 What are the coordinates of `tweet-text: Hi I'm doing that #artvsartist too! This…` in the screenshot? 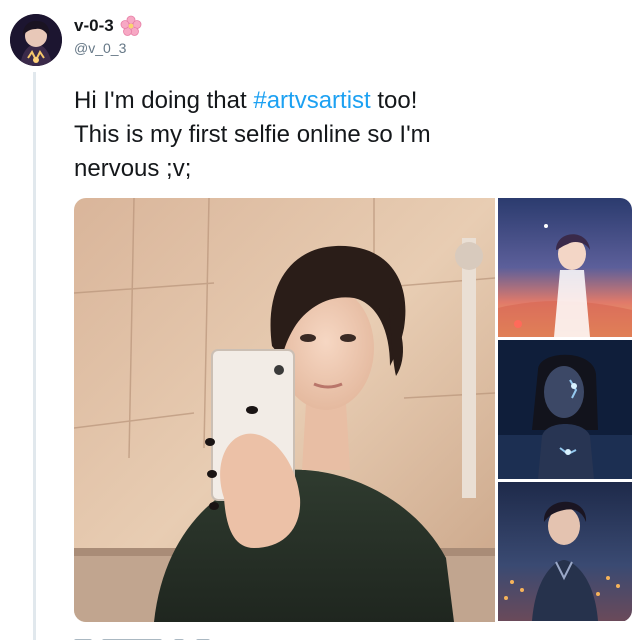 It's located at (344, 135).